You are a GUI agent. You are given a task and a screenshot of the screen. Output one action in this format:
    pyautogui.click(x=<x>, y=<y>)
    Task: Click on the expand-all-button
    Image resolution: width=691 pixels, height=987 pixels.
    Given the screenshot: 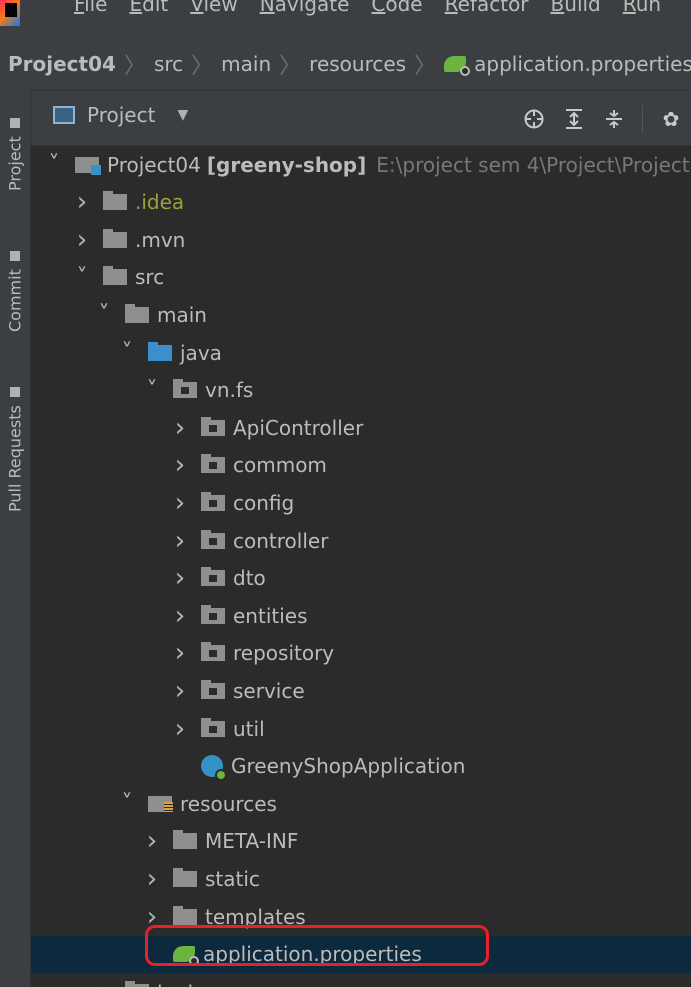 What is the action you would take?
    pyautogui.click(x=574, y=119)
    